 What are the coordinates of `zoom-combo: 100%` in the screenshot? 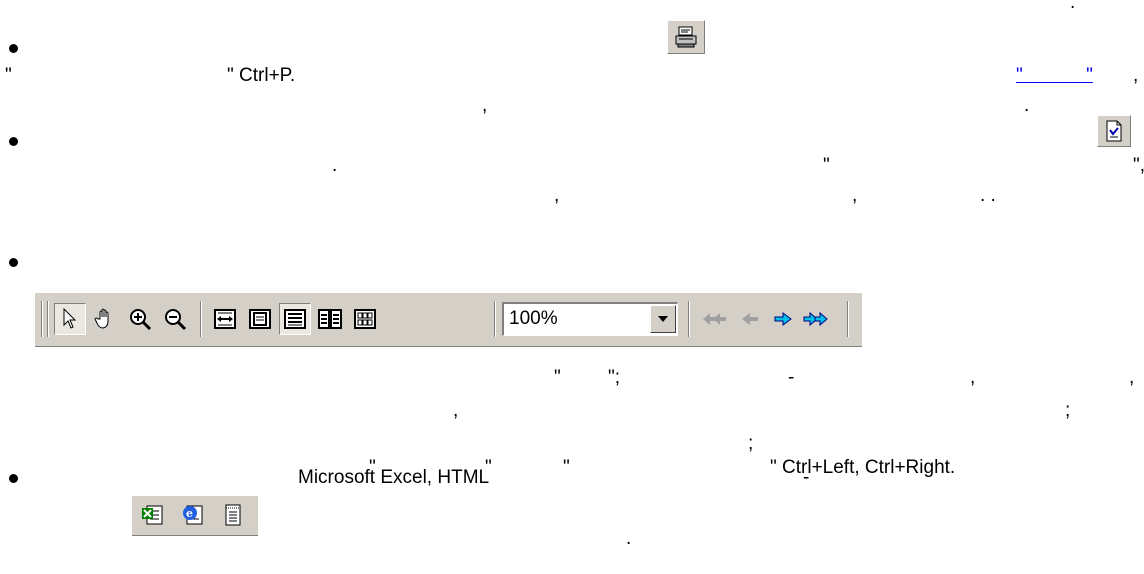 It's located at (590, 319).